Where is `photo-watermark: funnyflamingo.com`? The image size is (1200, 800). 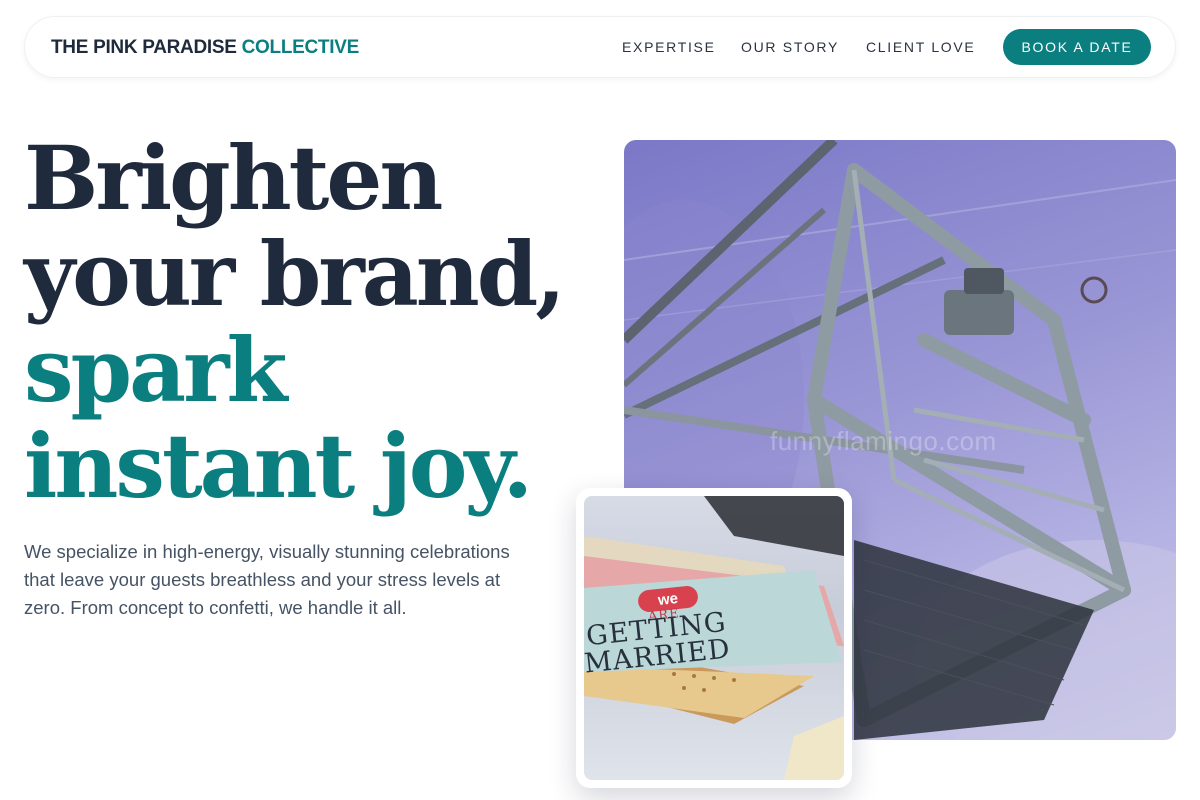
photo-watermark: funnyflamingo.com is located at coordinates (883, 441).